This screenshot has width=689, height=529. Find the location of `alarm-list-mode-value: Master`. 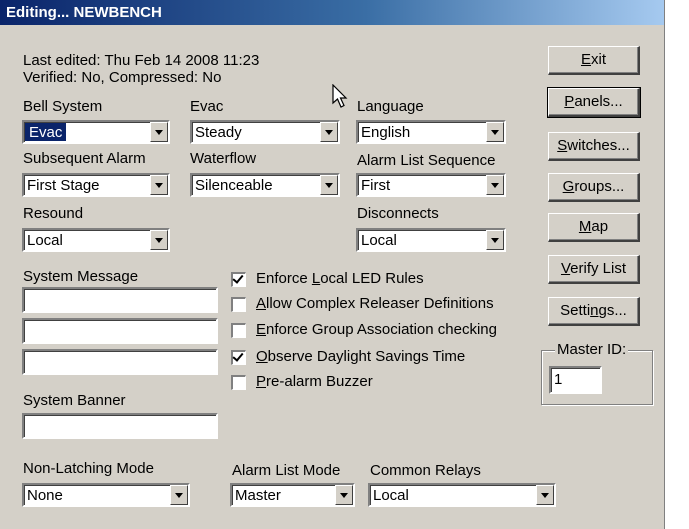

alarm-list-mode-value: Master is located at coordinates (258, 495).